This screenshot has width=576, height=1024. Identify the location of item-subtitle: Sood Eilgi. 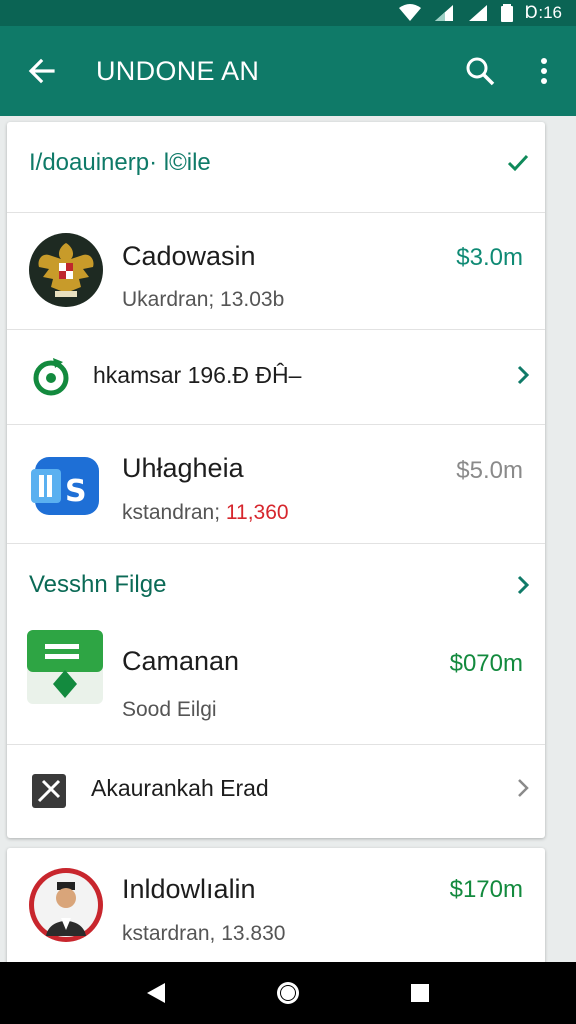
(169, 709).